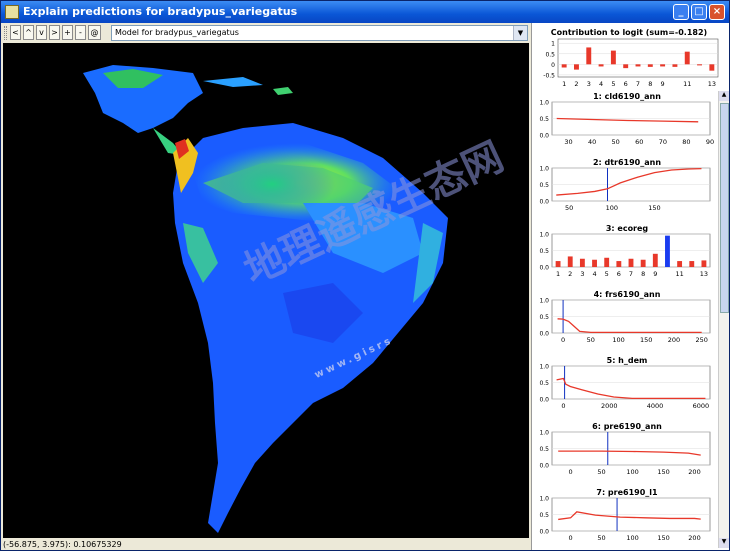 This screenshot has height=551, width=730. Describe the element at coordinates (594, 274) in the screenshot. I see `panel-xtick: 4` at that location.